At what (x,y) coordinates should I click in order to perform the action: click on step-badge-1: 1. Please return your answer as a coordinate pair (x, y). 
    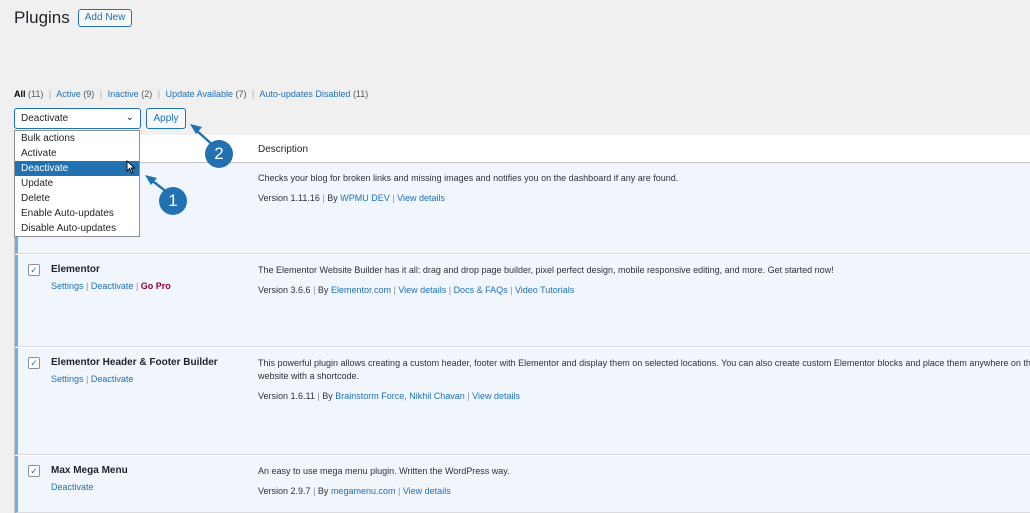
    Looking at the image, I should click on (173, 201).